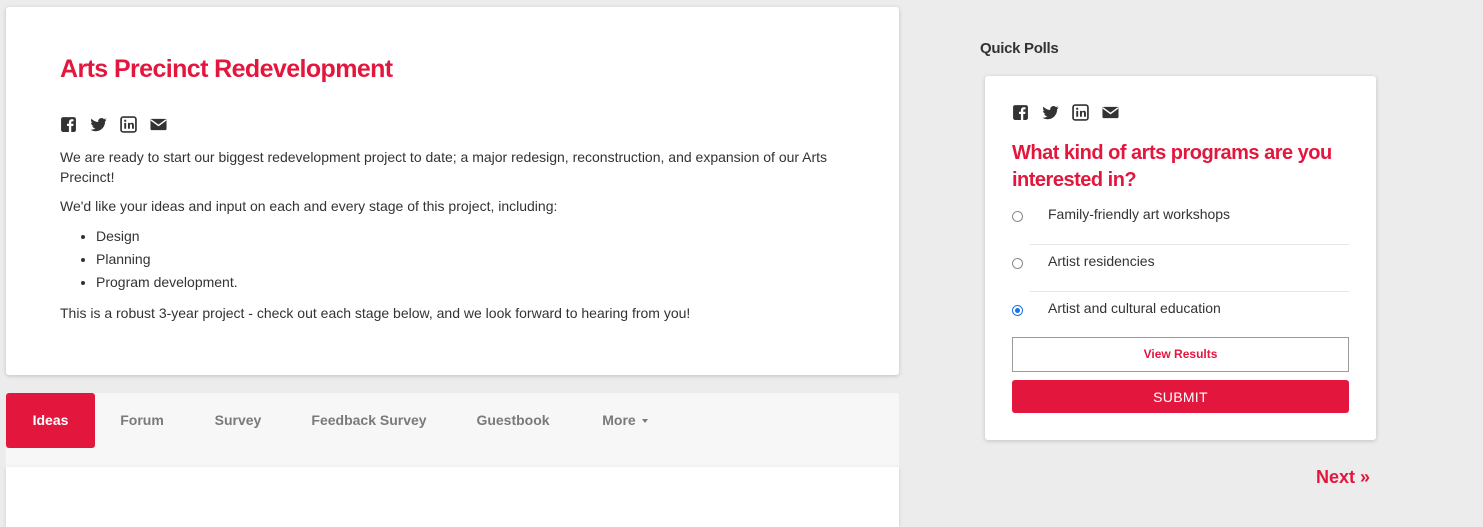 This screenshot has width=1483, height=527. I want to click on poll-option: Family-friendly art workshops, so click(1180, 222).